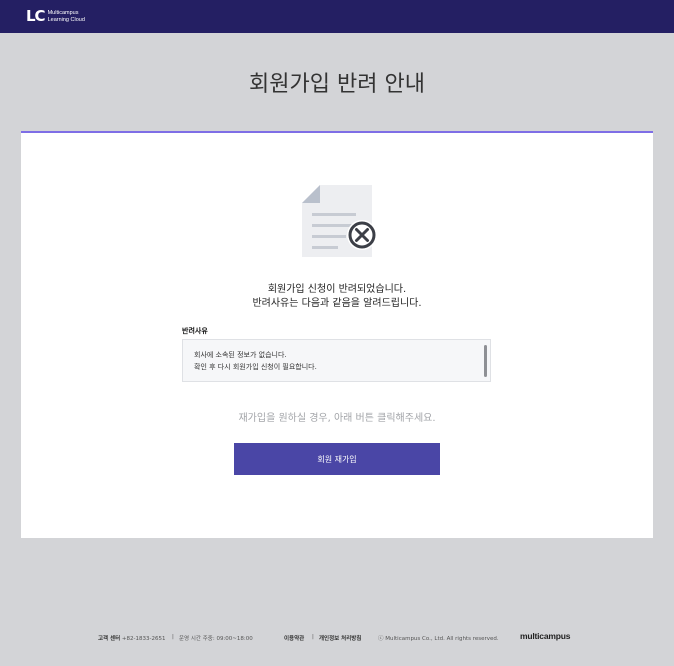 The height and width of the screenshot is (666, 674). I want to click on page-title: 회원가입 반려 안내, so click(337, 84).